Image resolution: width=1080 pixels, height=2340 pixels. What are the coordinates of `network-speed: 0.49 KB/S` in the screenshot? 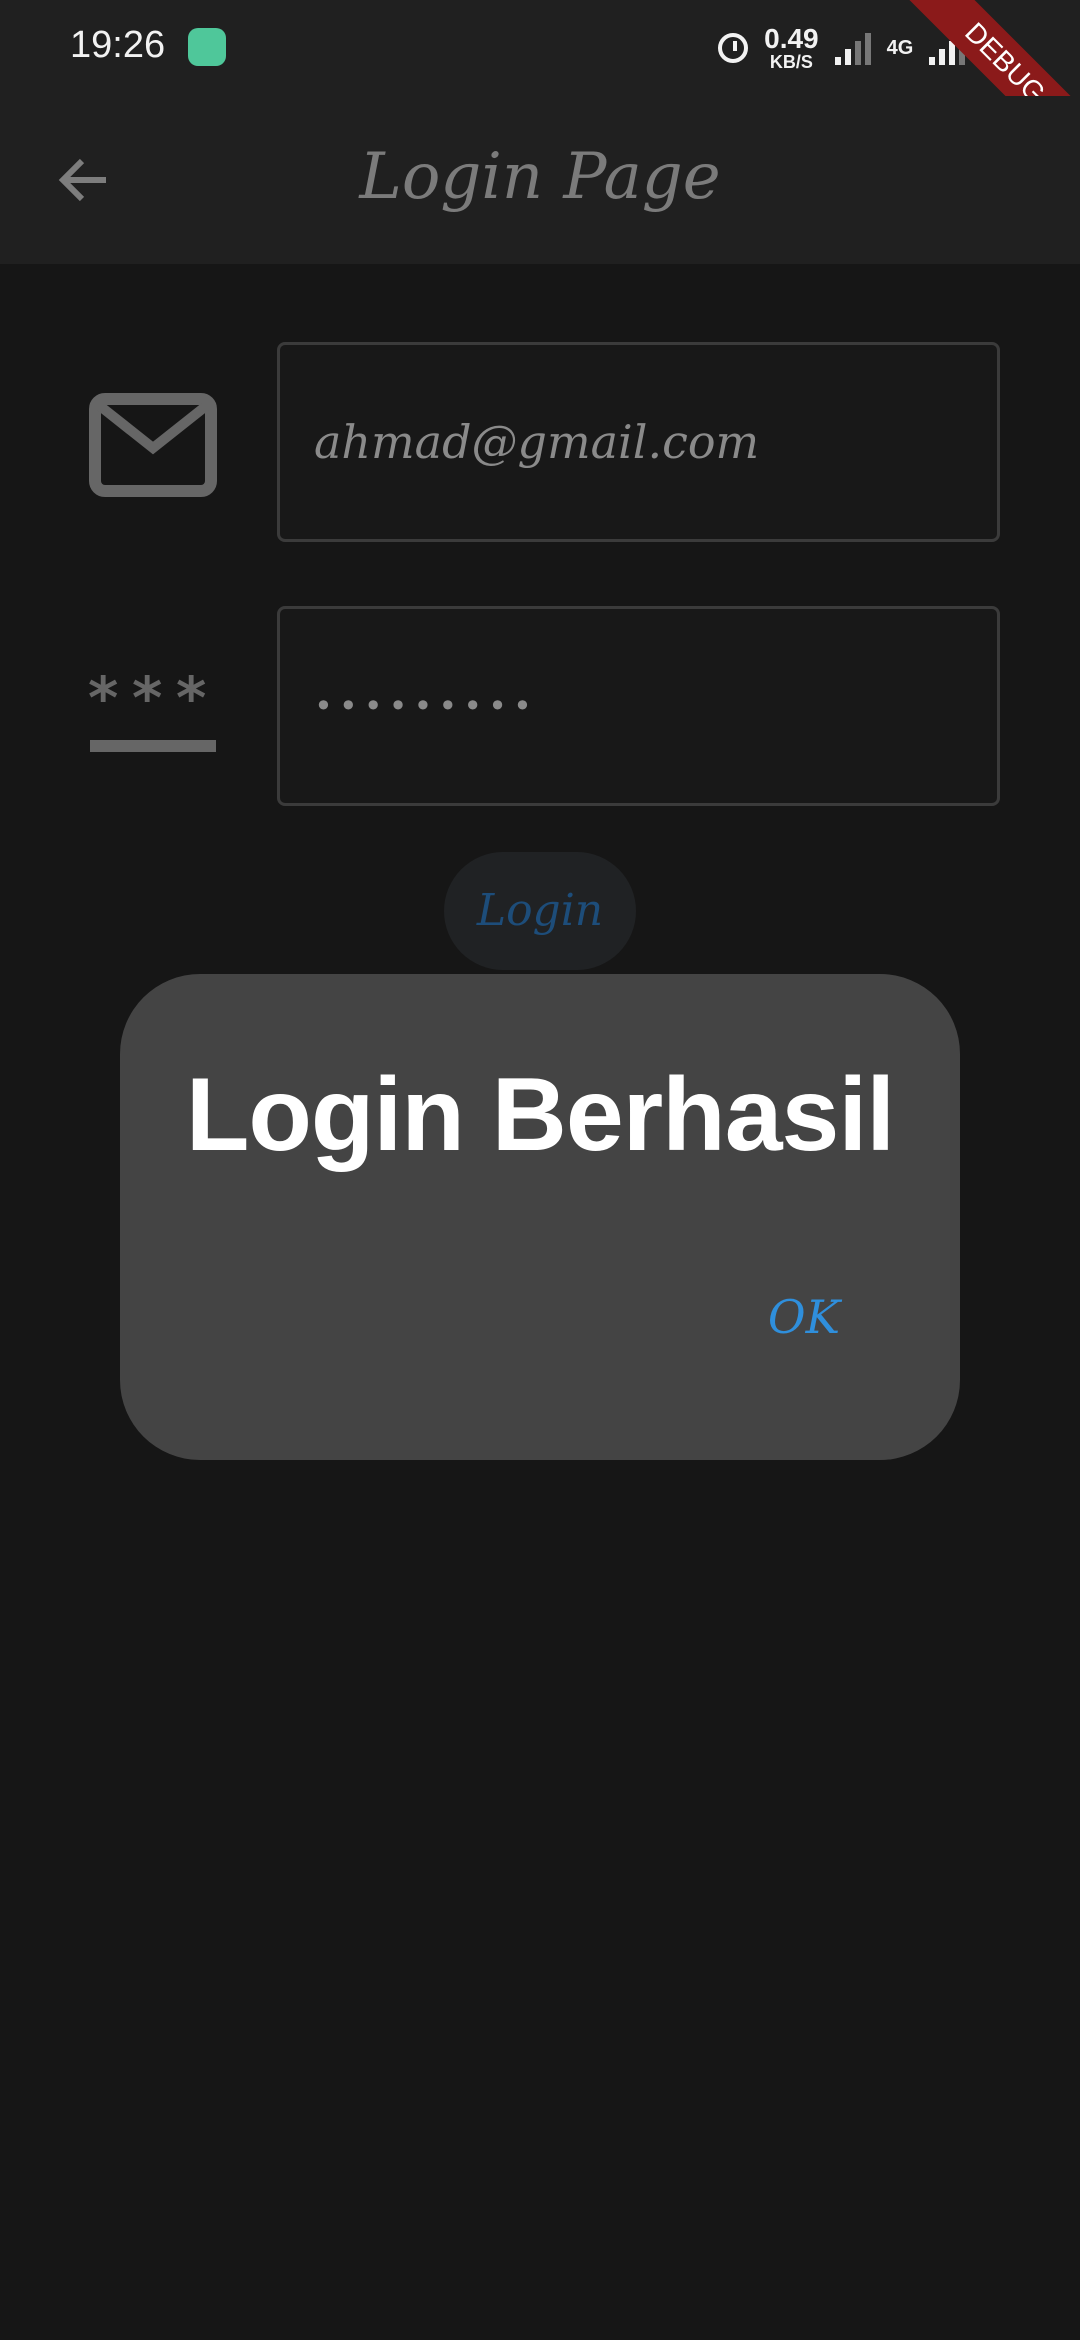 It's located at (791, 47).